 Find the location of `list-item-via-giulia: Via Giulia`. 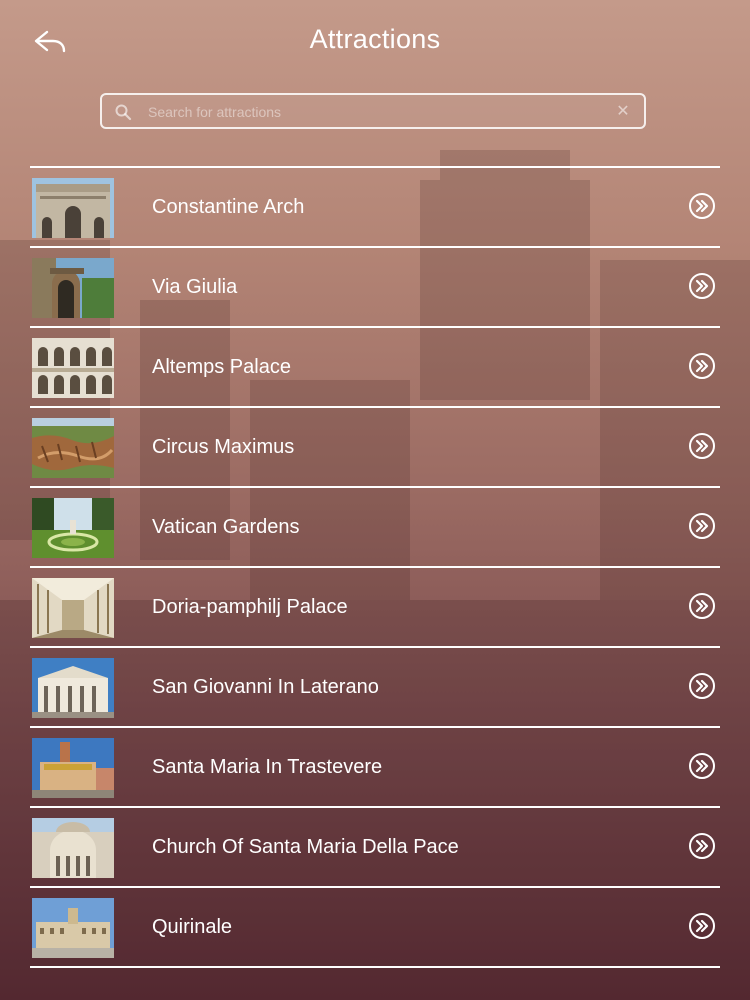

list-item-via-giulia: Via Giulia is located at coordinates (375, 287).